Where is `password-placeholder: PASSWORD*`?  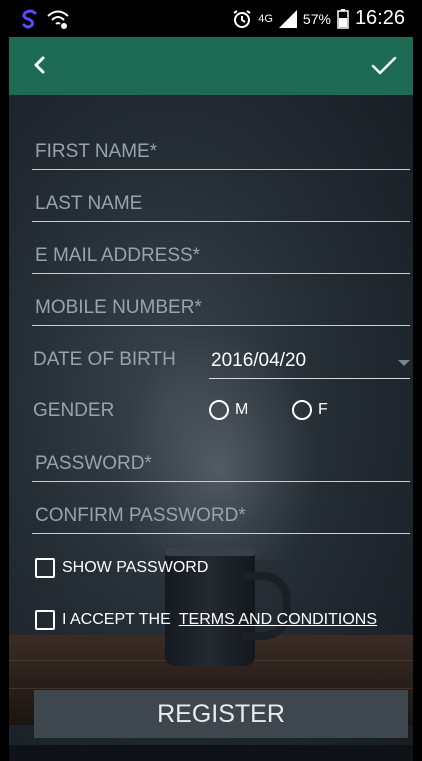
password-placeholder: PASSWORD* is located at coordinates (93, 463).